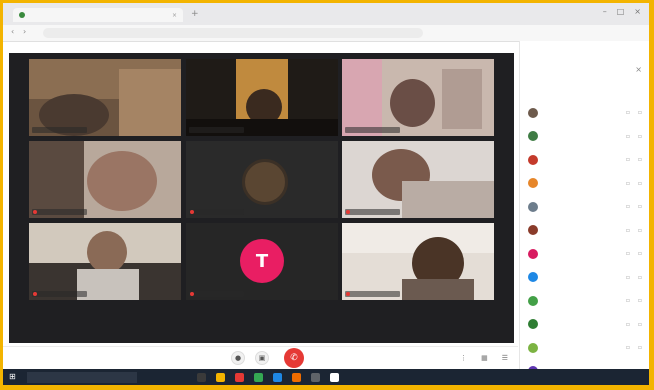 The height and width of the screenshot is (390, 654). I want to click on taskbar-search, so click(82, 377).